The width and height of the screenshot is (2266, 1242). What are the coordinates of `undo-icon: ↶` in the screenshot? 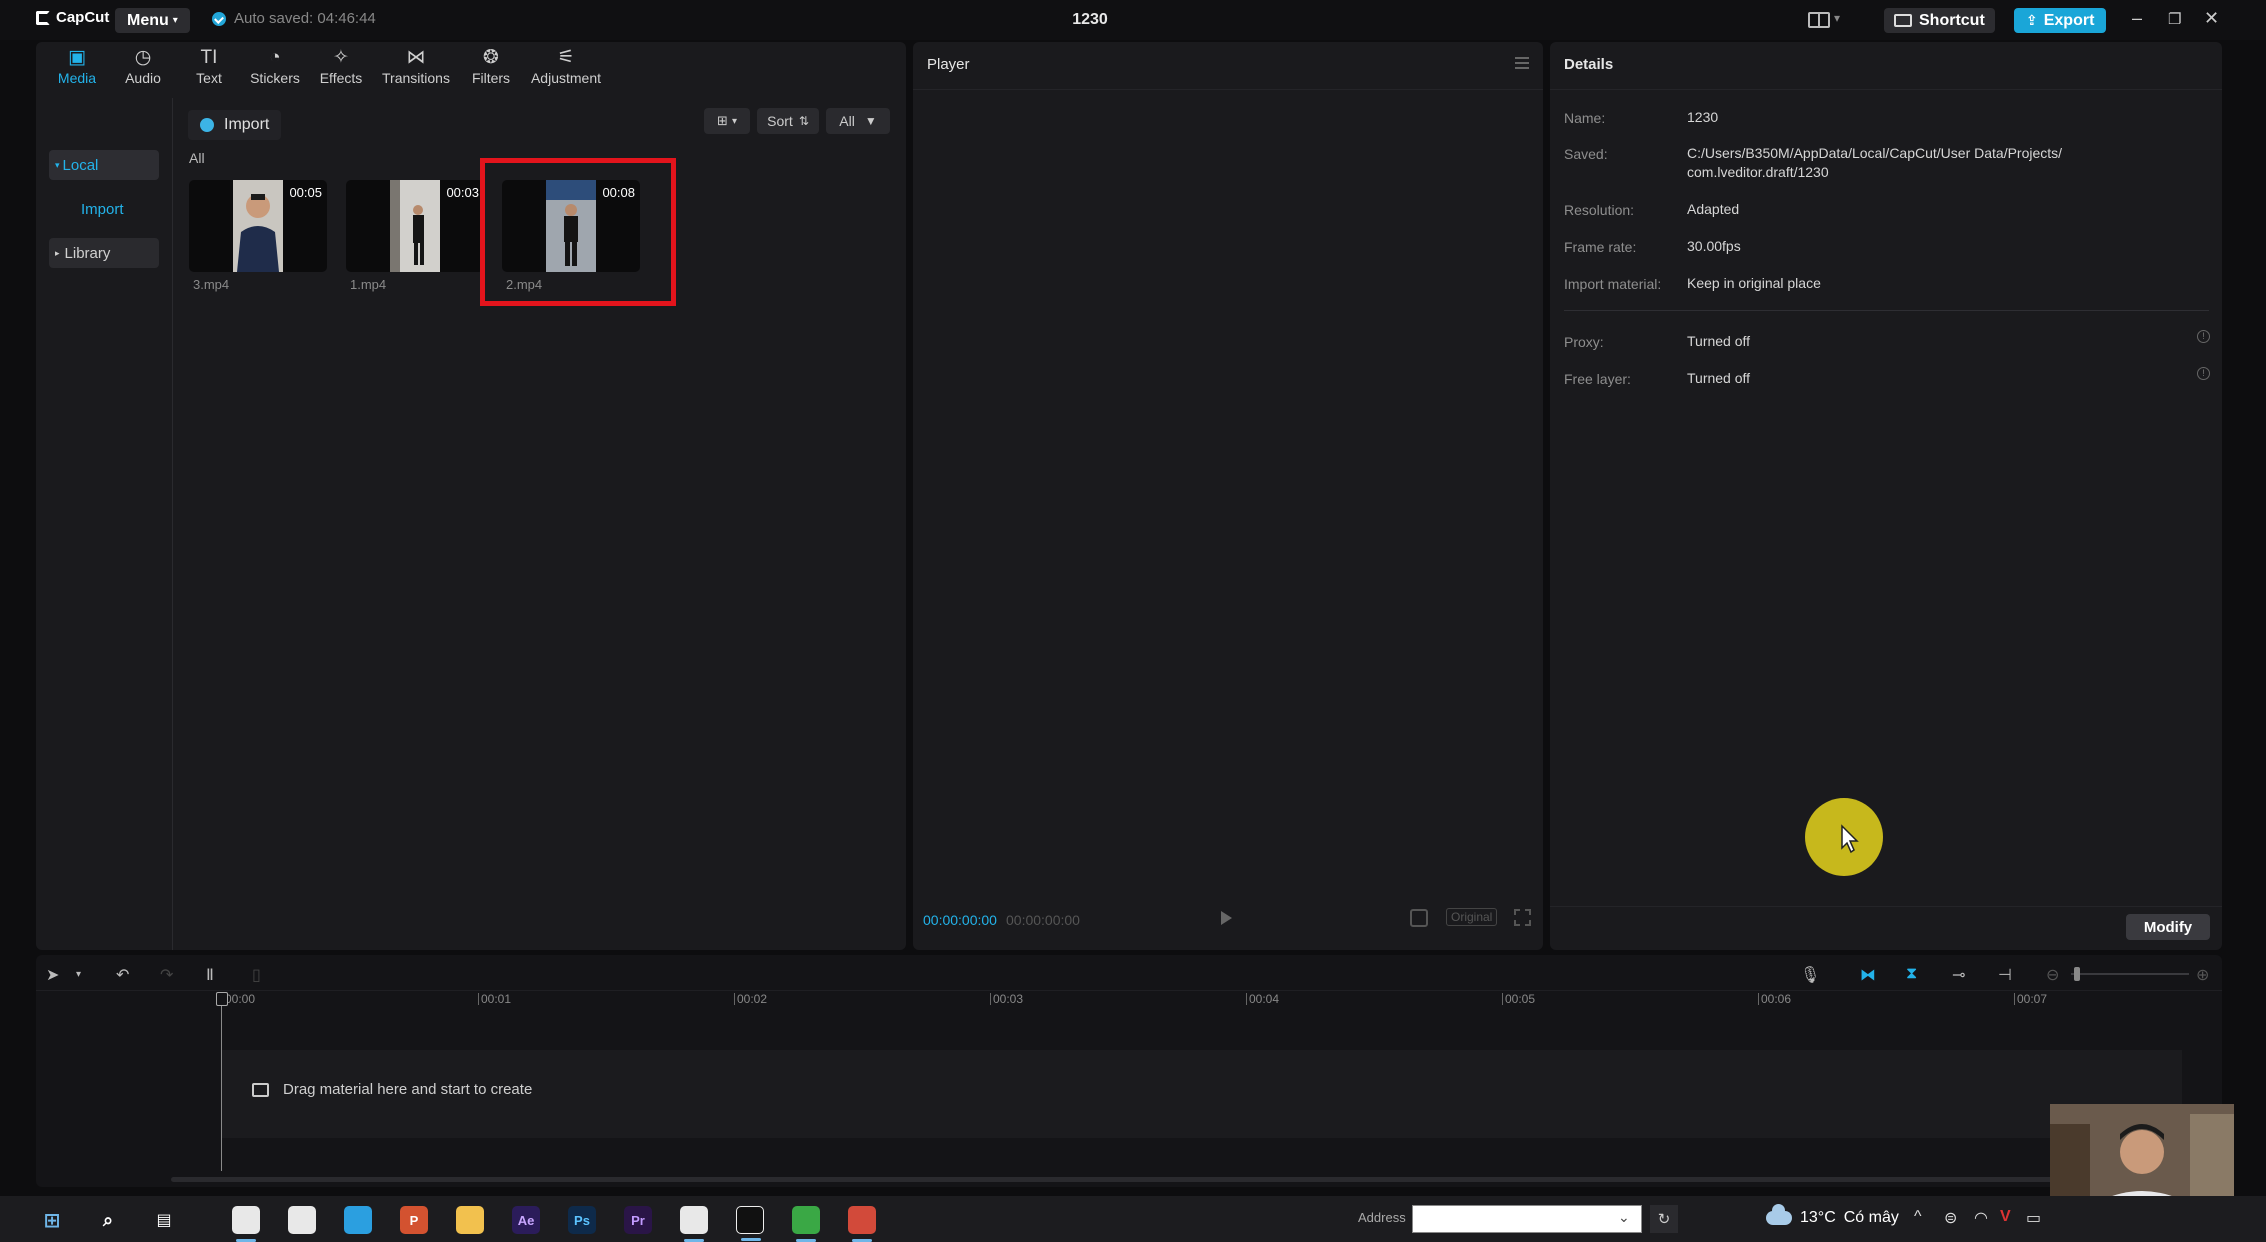 It's located at (122, 975).